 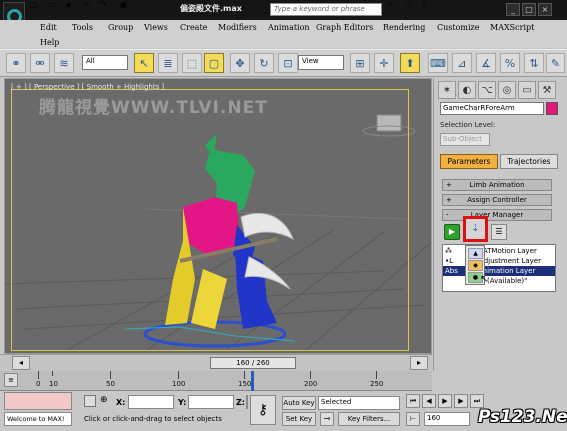 I want to click on tab-trajectories: Trajectories, so click(x=529, y=161).